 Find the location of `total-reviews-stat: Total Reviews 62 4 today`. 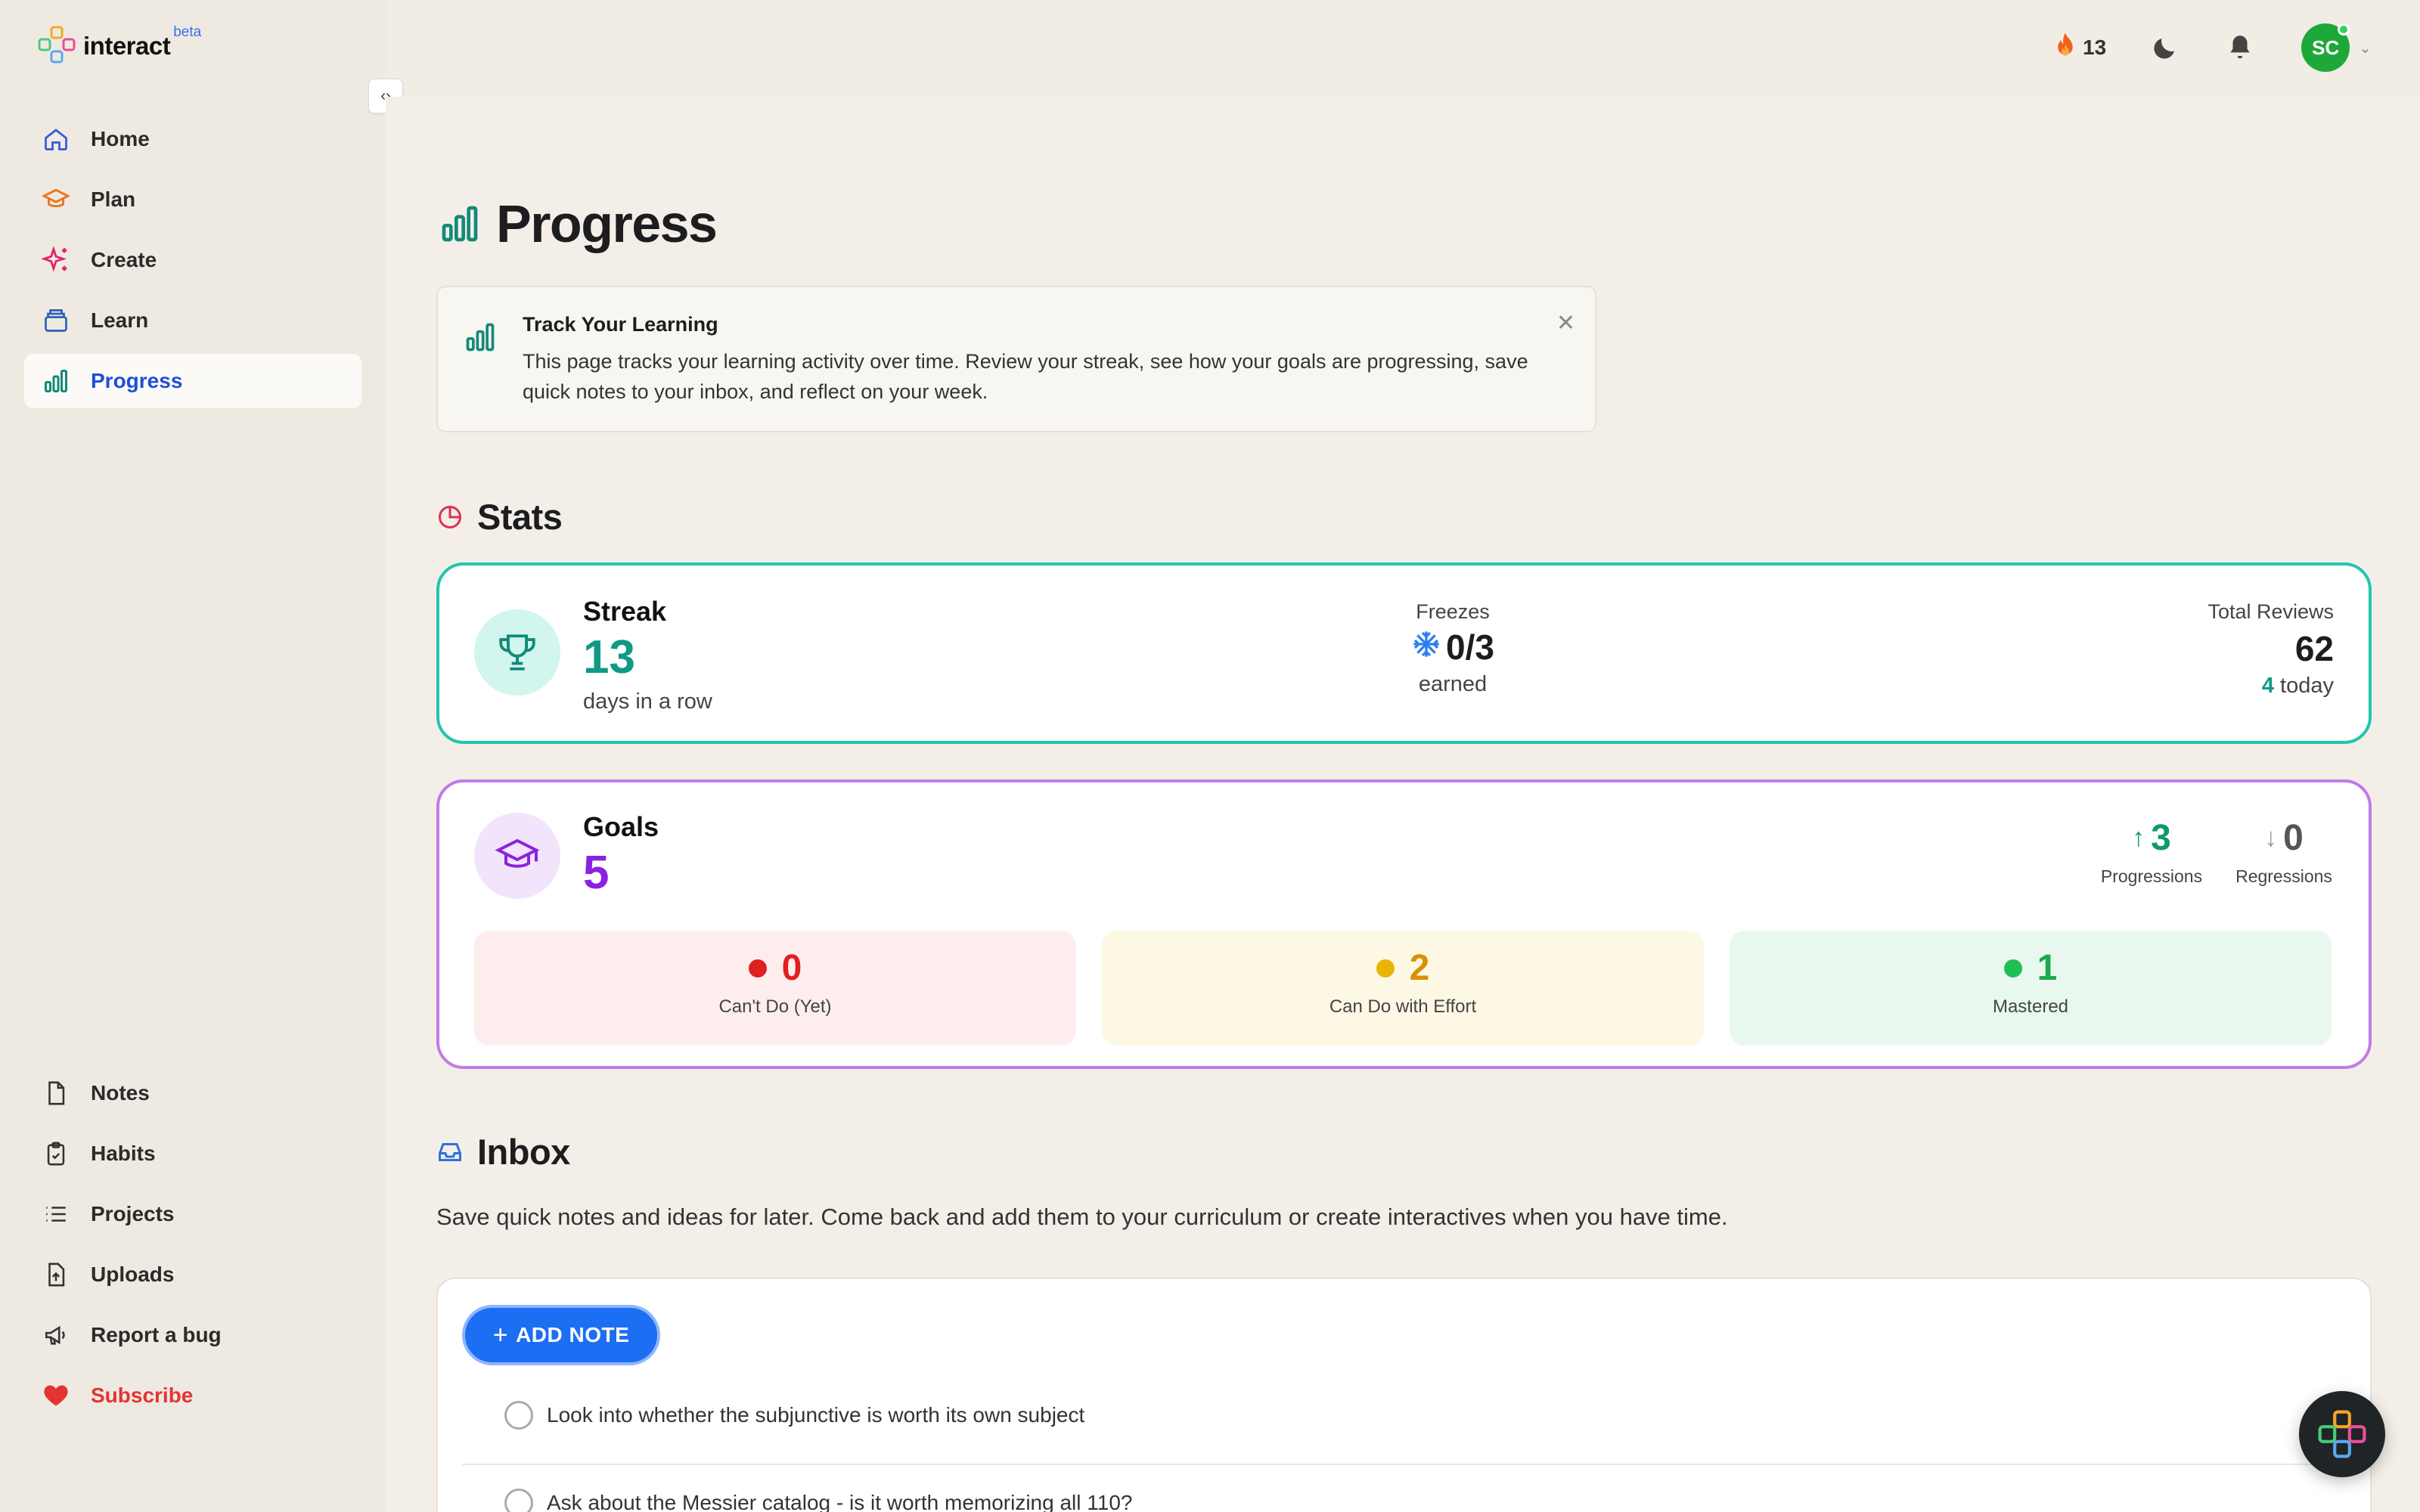

total-reviews-stat: Total Reviews 62 4 today is located at coordinates (2270, 649).